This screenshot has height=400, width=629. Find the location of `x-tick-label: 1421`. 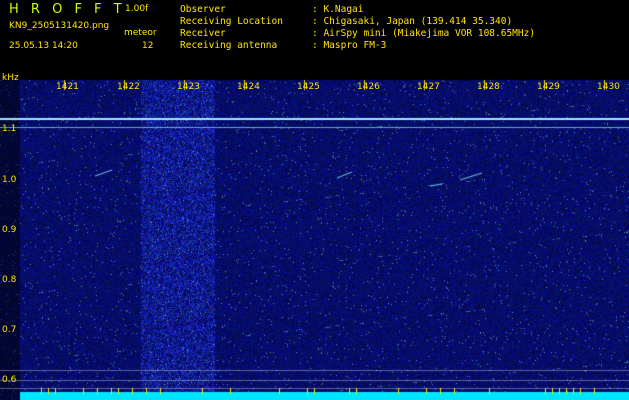

x-tick-label: 1421 is located at coordinates (67, 87).